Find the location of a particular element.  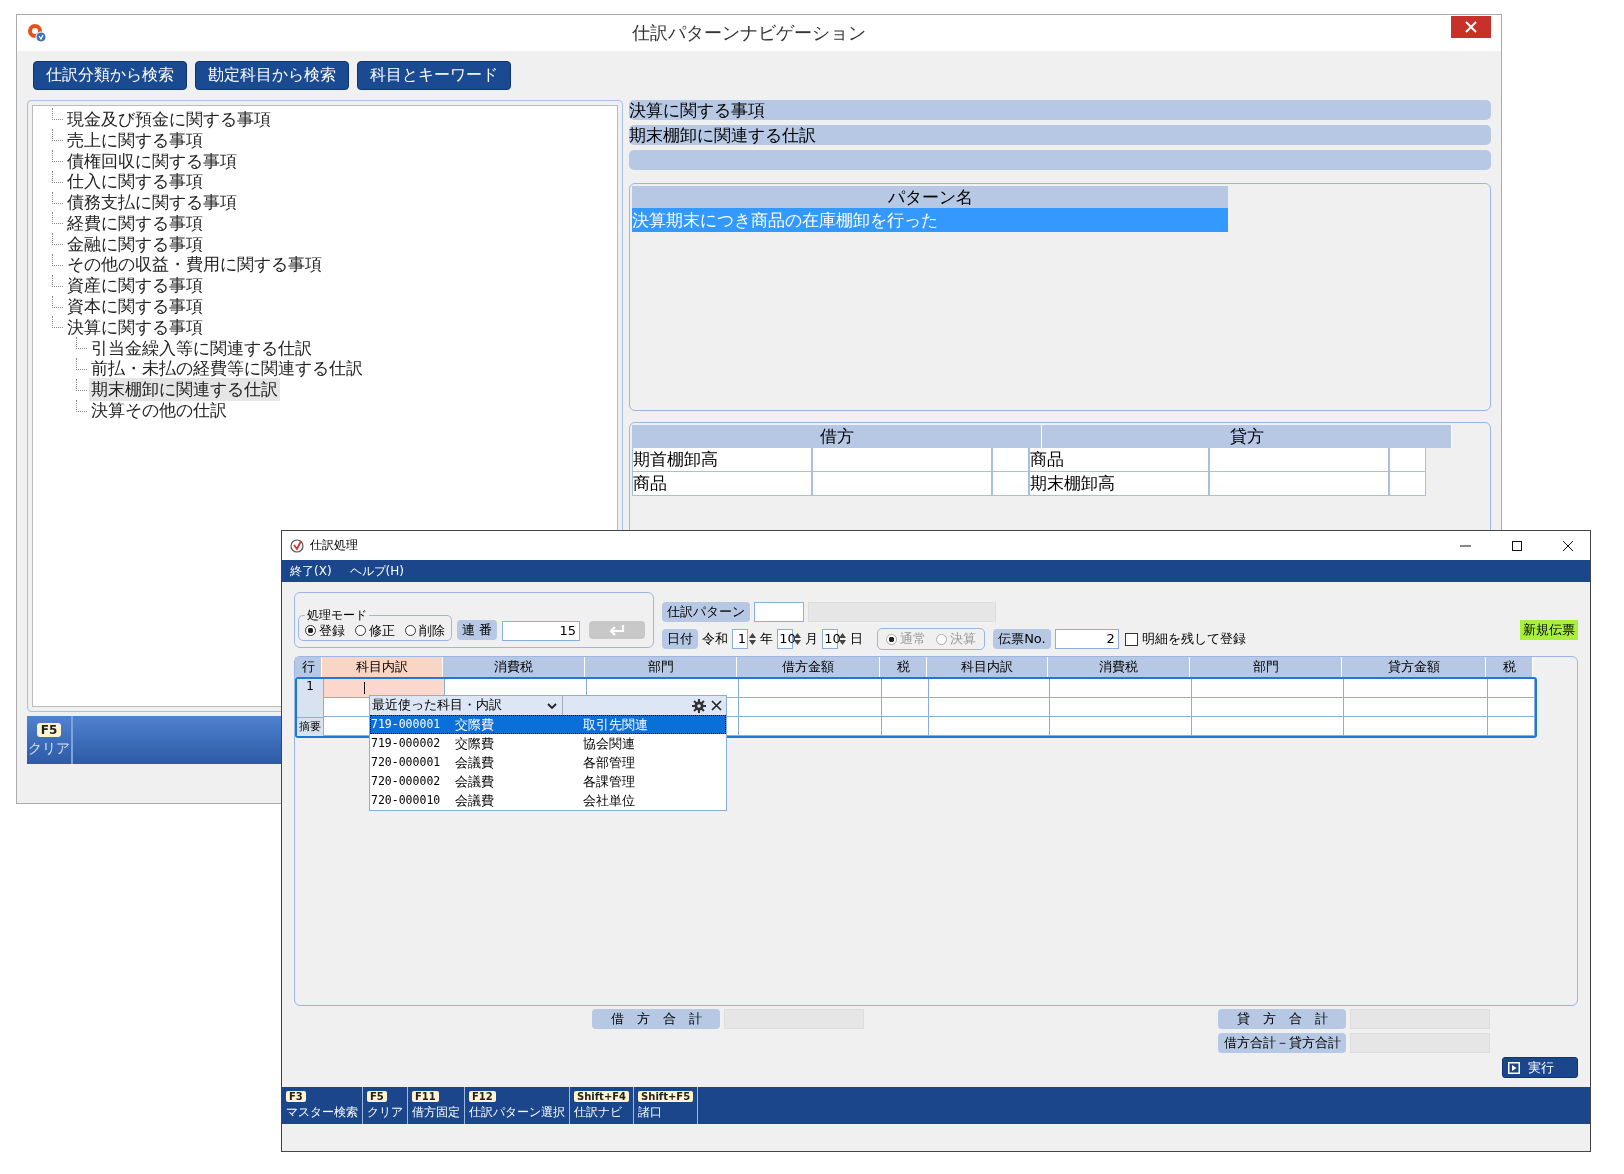

window-title: 仕訳処理 is located at coordinates (334, 545).